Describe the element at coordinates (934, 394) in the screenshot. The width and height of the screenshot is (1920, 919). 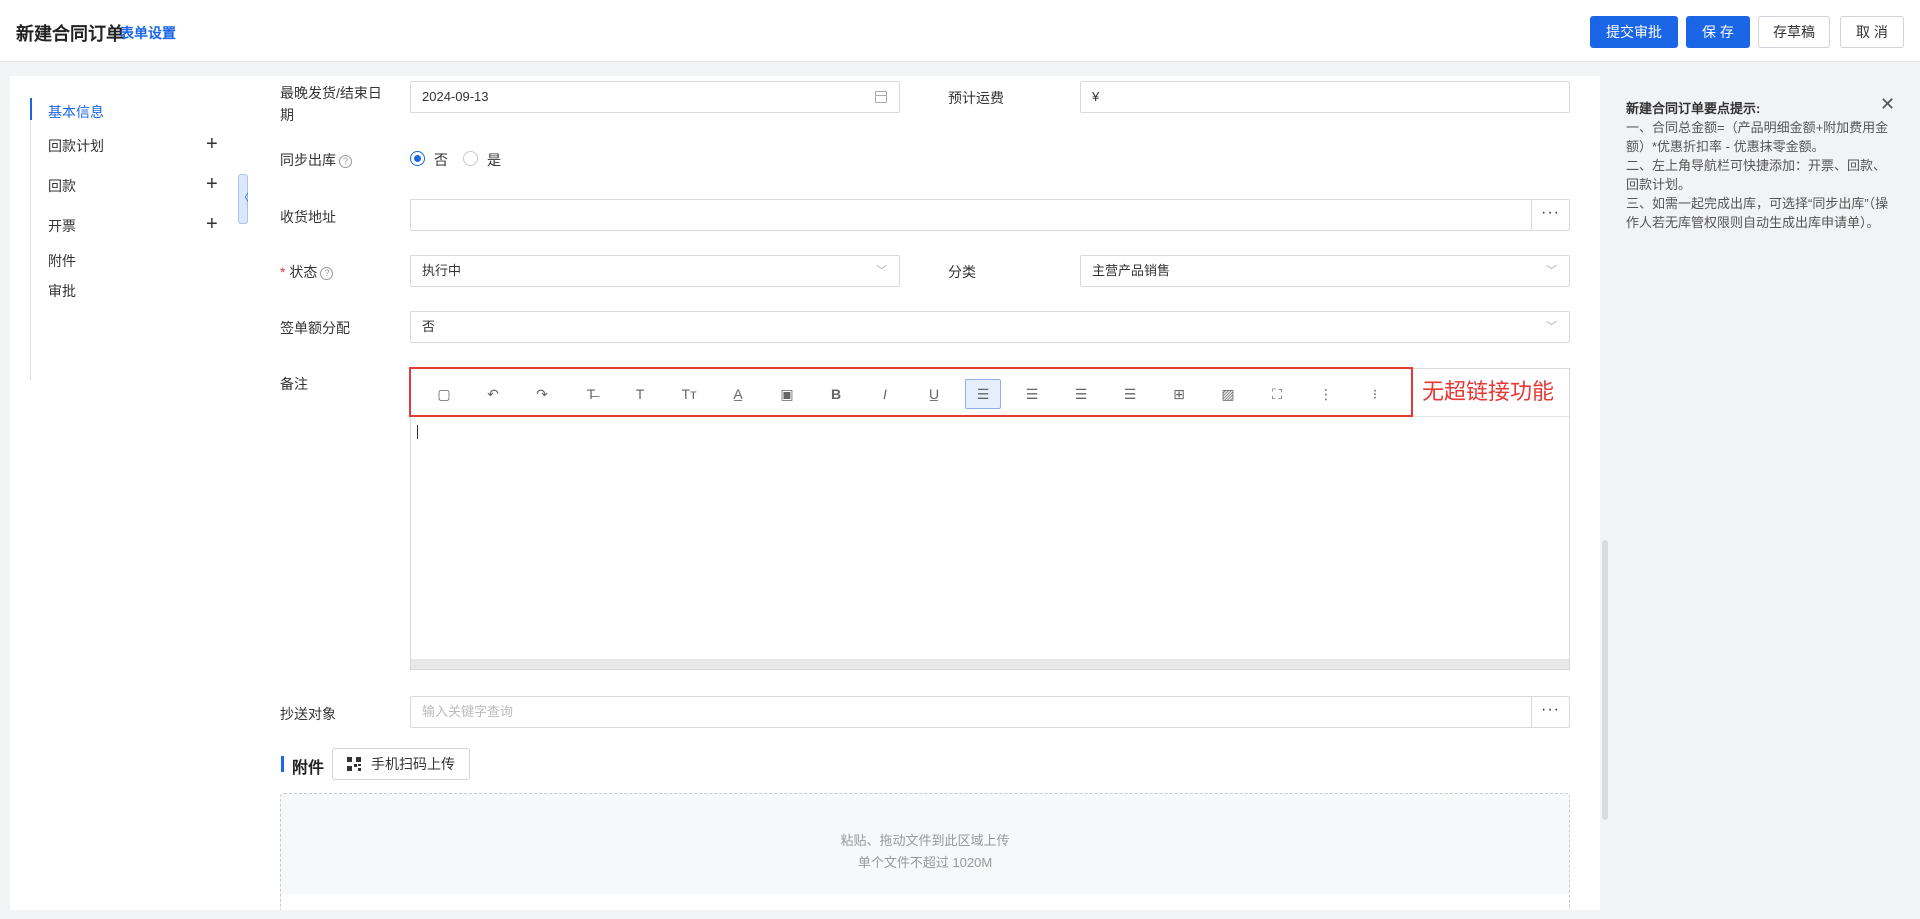
I see `underline-icon: U̲` at that location.